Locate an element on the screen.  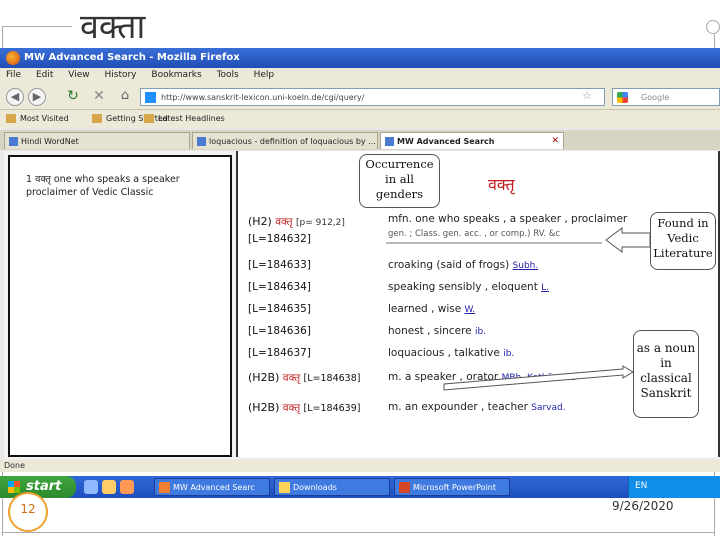
entry-lnum: [L=184632] is located at coordinates (279, 239).